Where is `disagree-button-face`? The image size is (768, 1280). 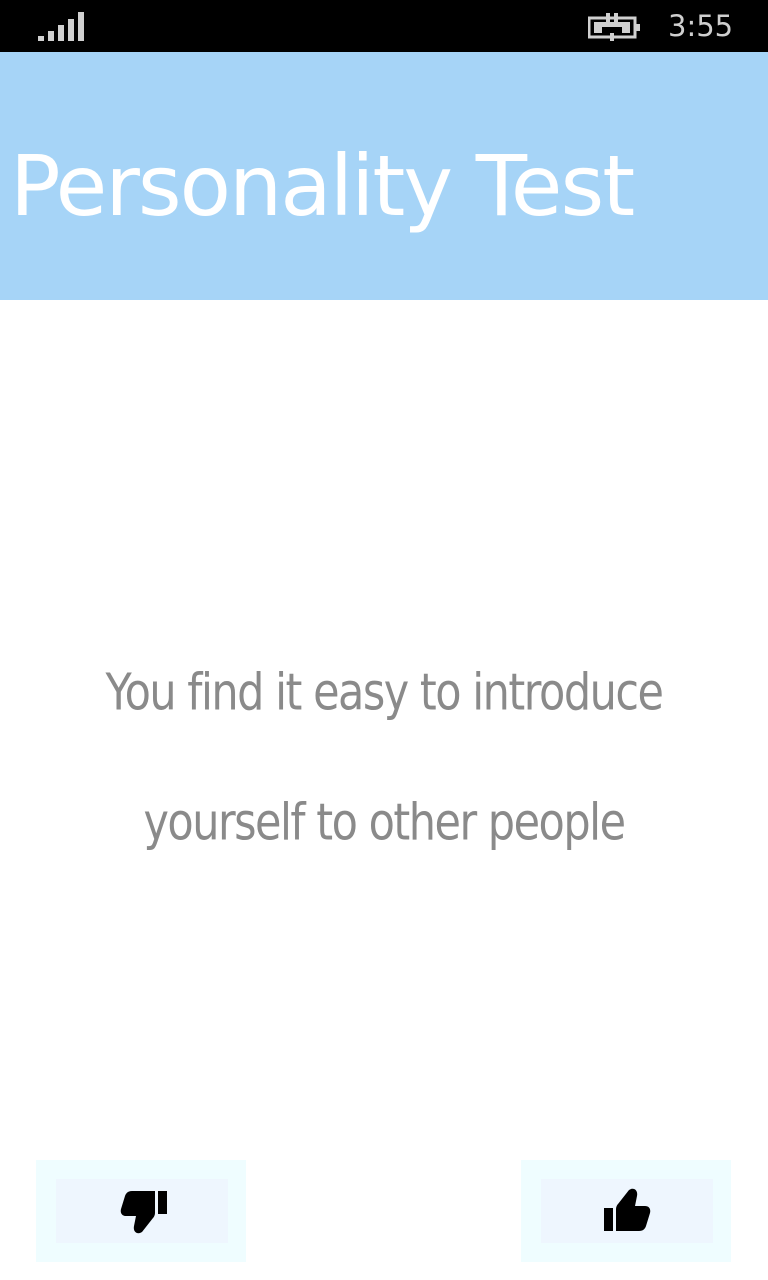 disagree-button-face is located at coordinates (142, 1211).